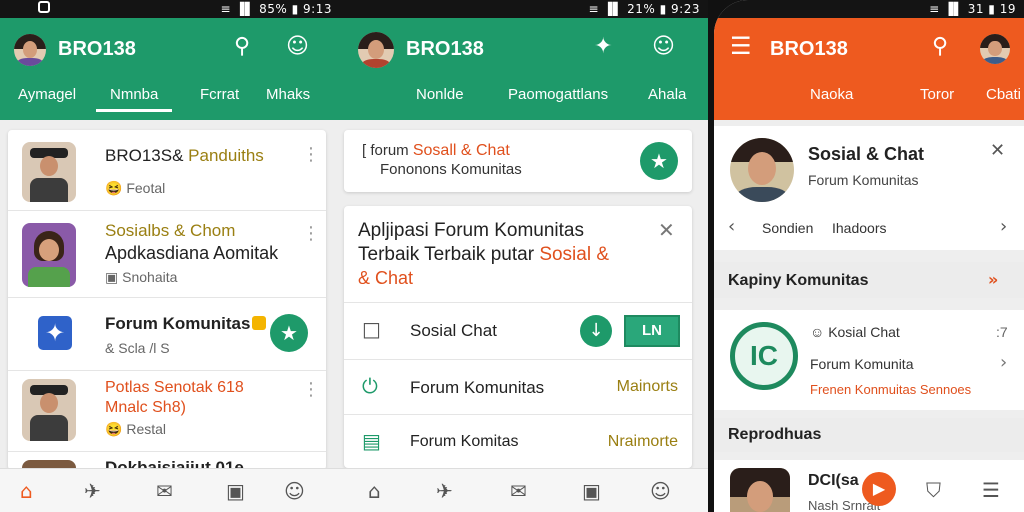  Describe the element at coordinates (518, 387) in the screenshot. I see `list-item: ⏻ Forum Komunitas Mainorts` at that location.